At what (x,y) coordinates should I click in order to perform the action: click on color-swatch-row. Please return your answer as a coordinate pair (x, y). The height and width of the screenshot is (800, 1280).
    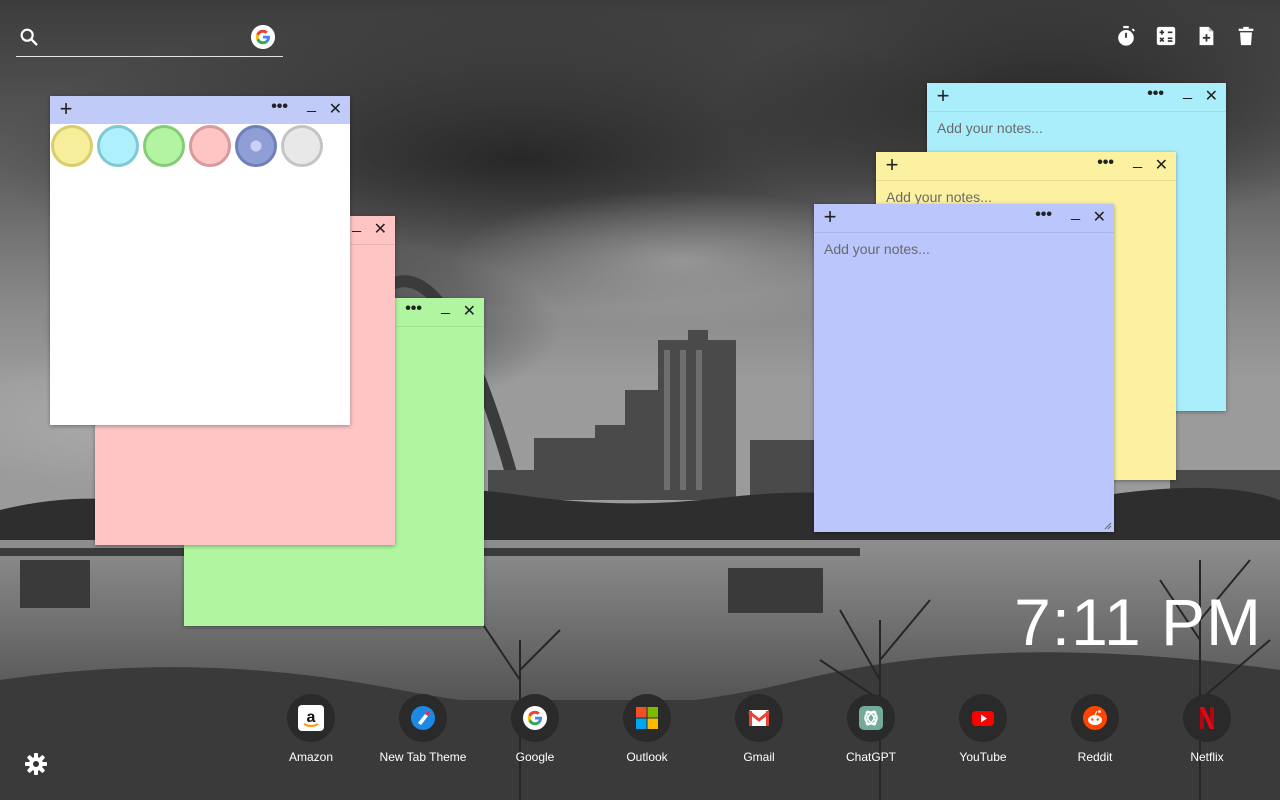
    Looking at the image, I should click on (200, 146).